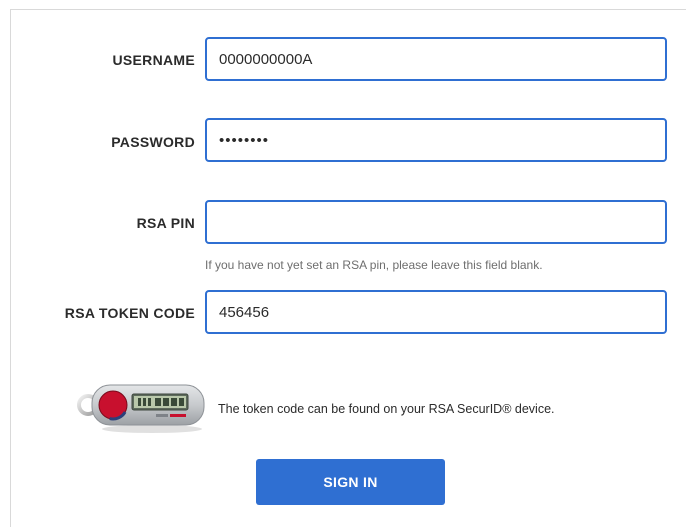 This screenshot has width=686, height=527. Describe the element at coordinates (142, 405) in the screenshot. I see `rsa-securid-token-icon` at that location.